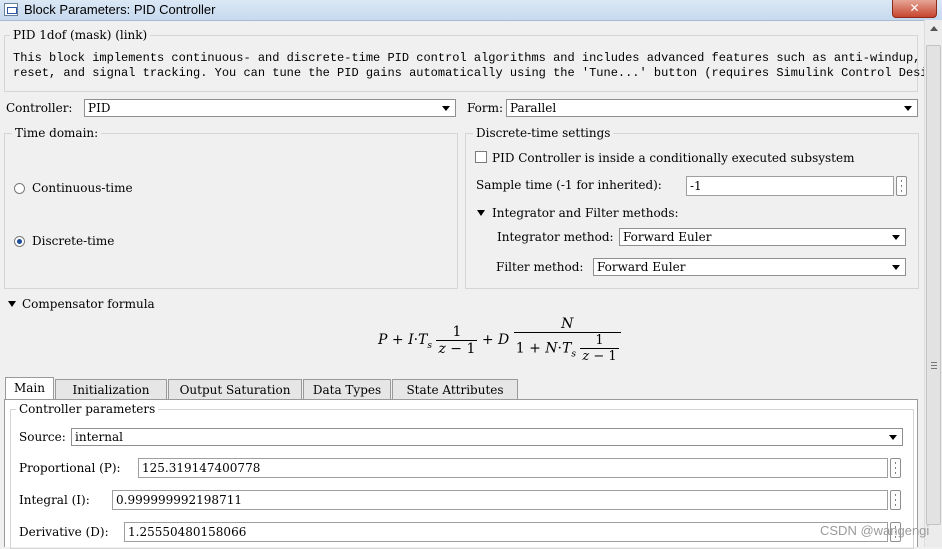 This screenshot has height=549, width=942. Describe the element at coordinates (712, 108) in the screenshot. I see `form-dropdown: Parallel` at that location.